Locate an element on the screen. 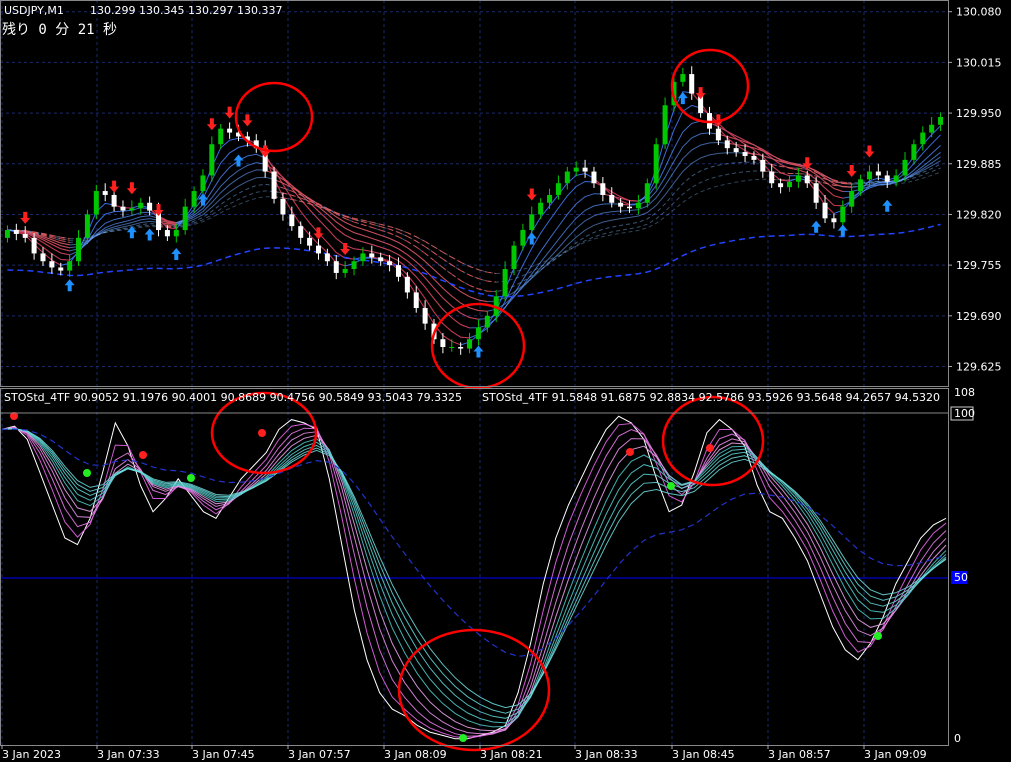 This screenshot has width=1011, height=762. x-tick-label: 3 Jan 07:57 is located at coordinates (319, 754).